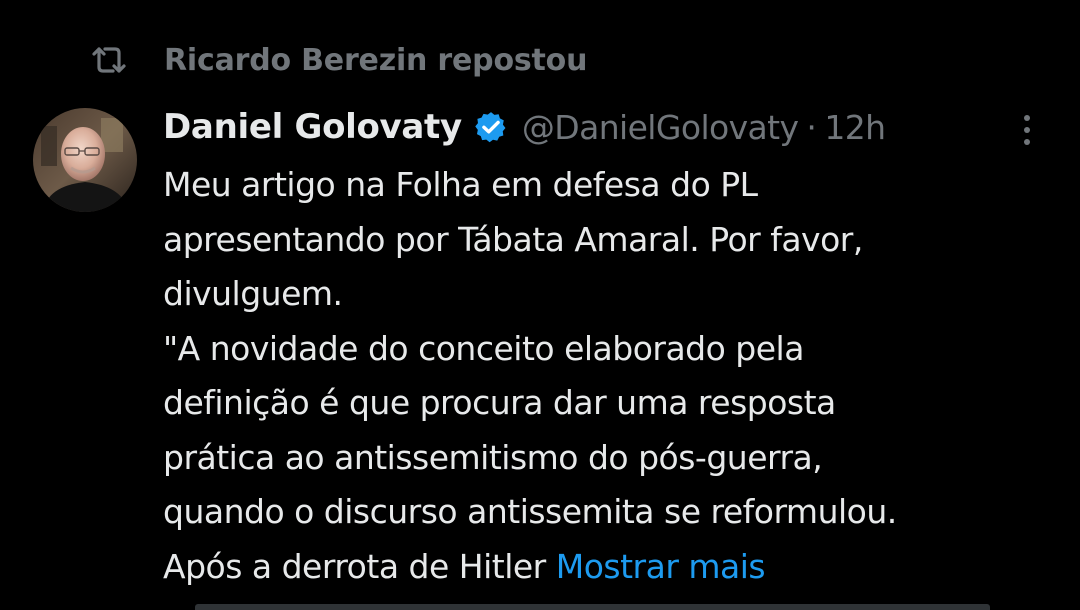  I want to click on verified-badge-icon, so click(491, 127).